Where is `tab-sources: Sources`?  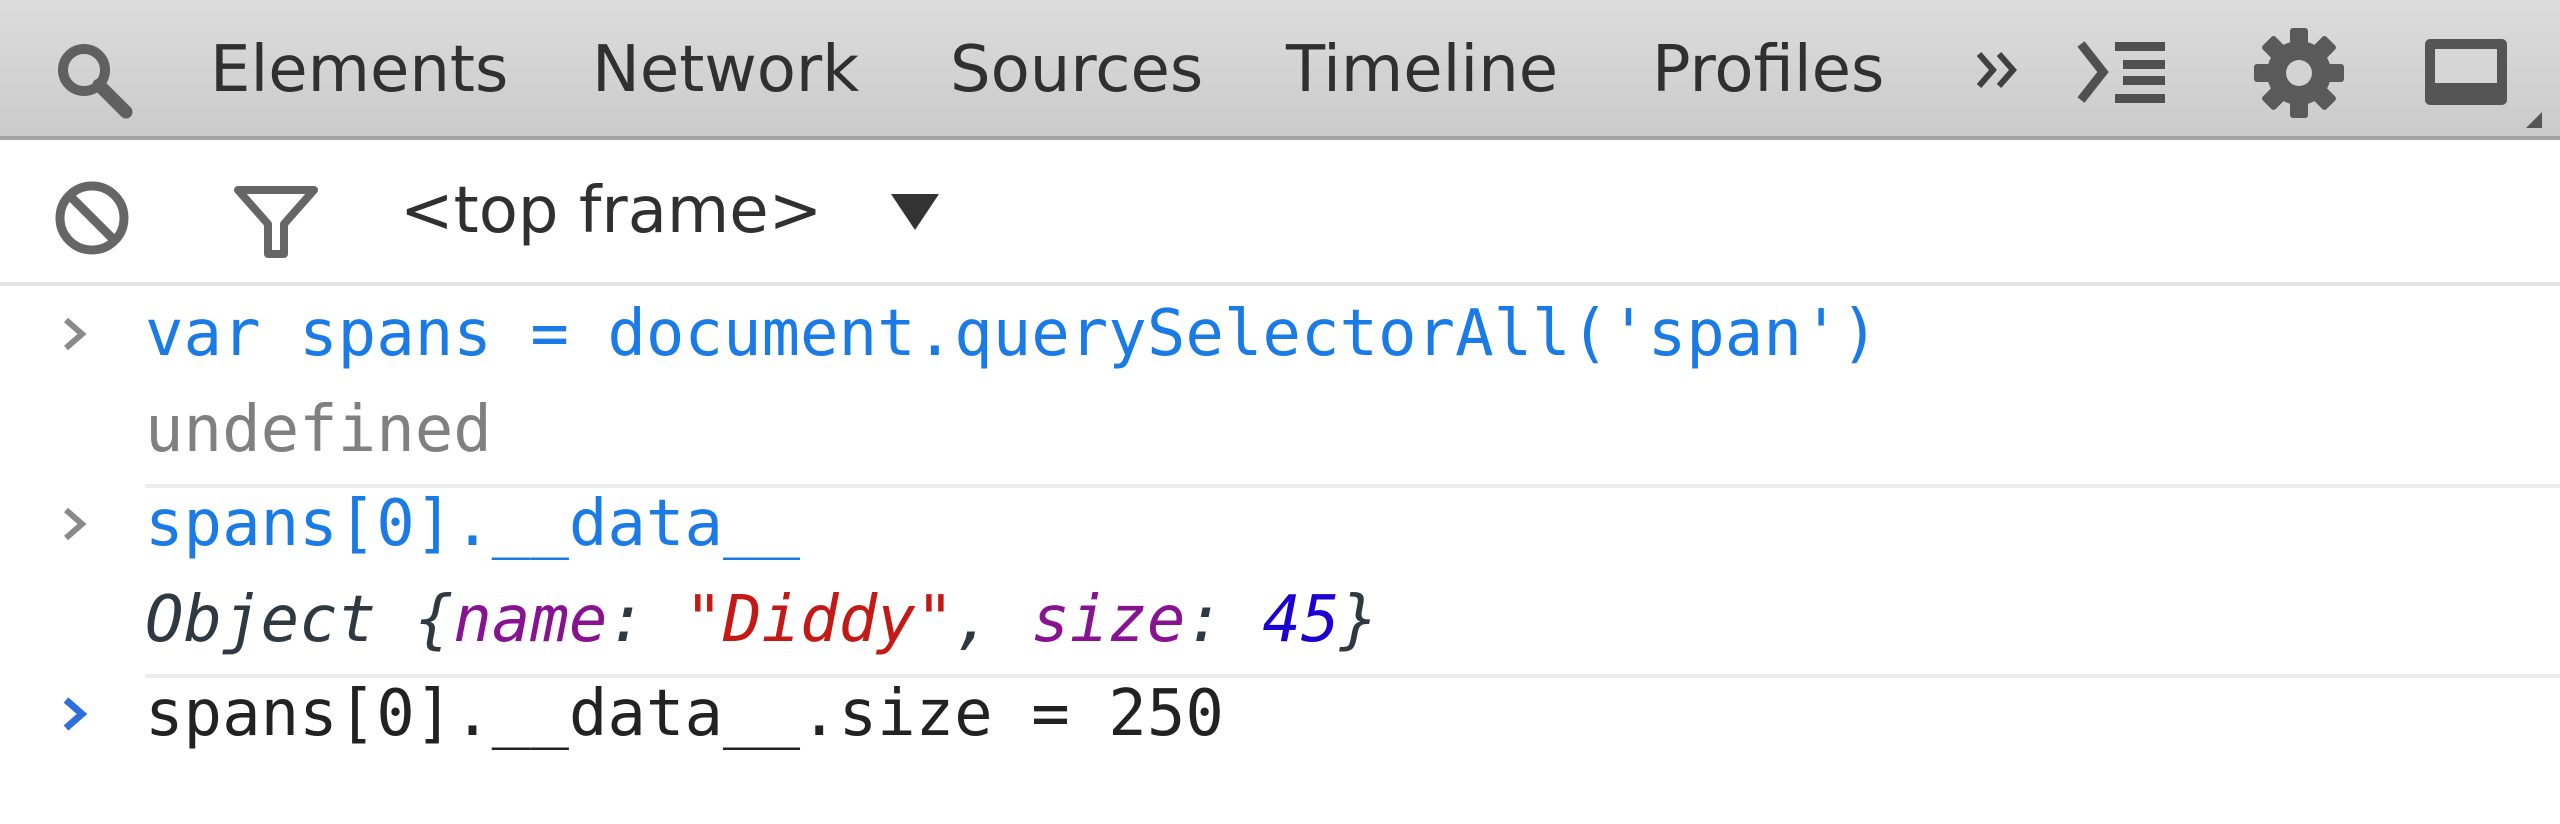
tab-sources: Sources is located at coordinates (1076, 70).